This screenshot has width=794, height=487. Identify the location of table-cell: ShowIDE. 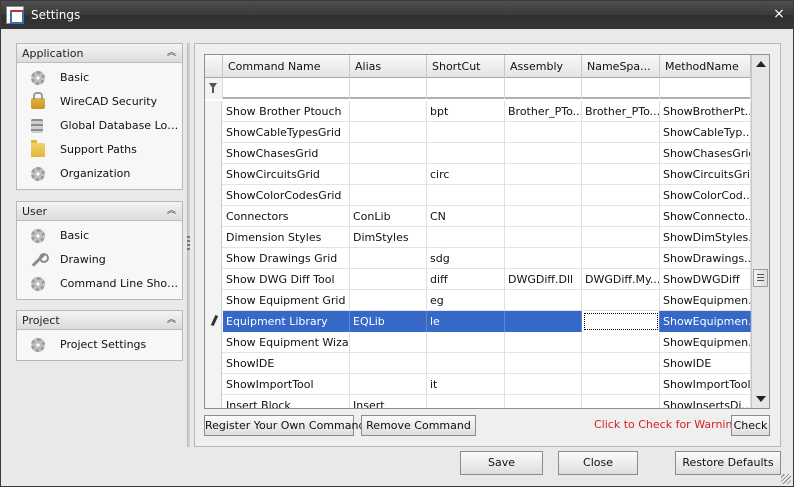
(286, 363).